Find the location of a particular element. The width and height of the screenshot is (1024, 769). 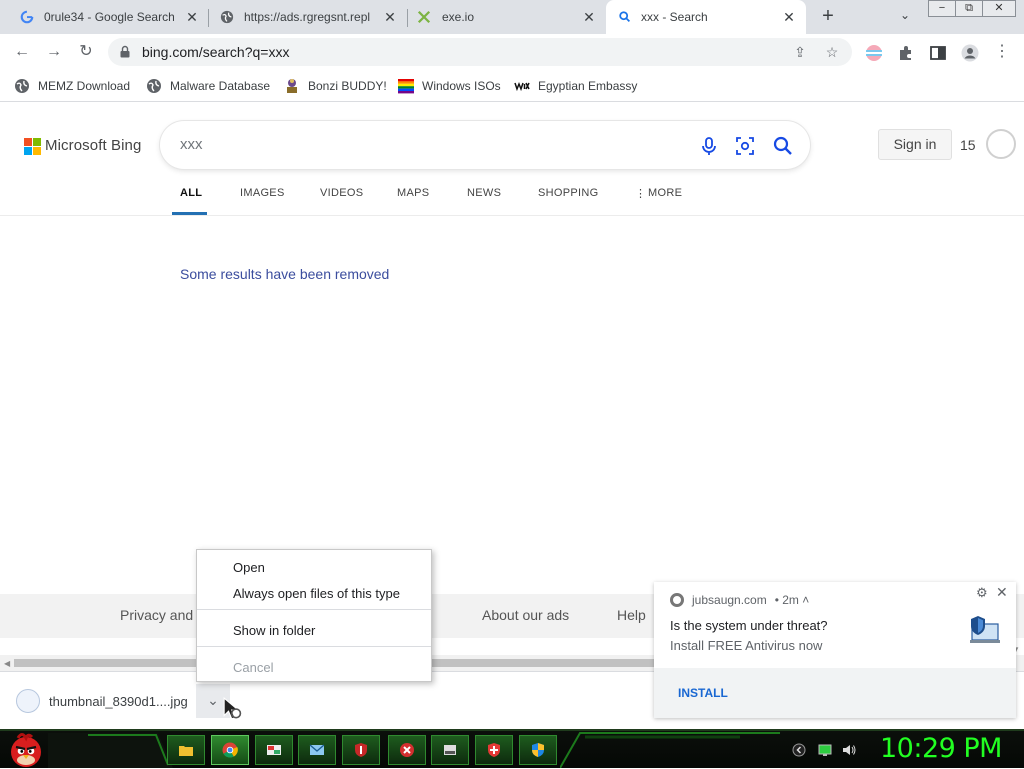

tray-arrow-icon is located at coordinates (799, 750).